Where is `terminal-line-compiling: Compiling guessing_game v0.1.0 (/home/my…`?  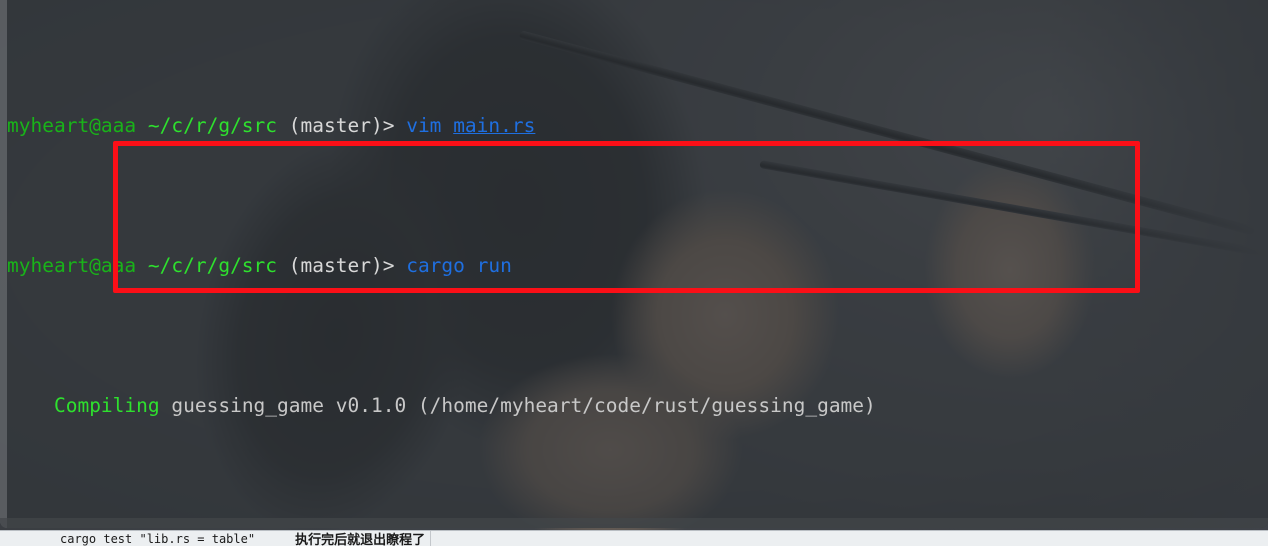
terminal-line-compiling: Compiling guessing_game v0.1.0 (/home/my… is located at coordinates (637, 406).